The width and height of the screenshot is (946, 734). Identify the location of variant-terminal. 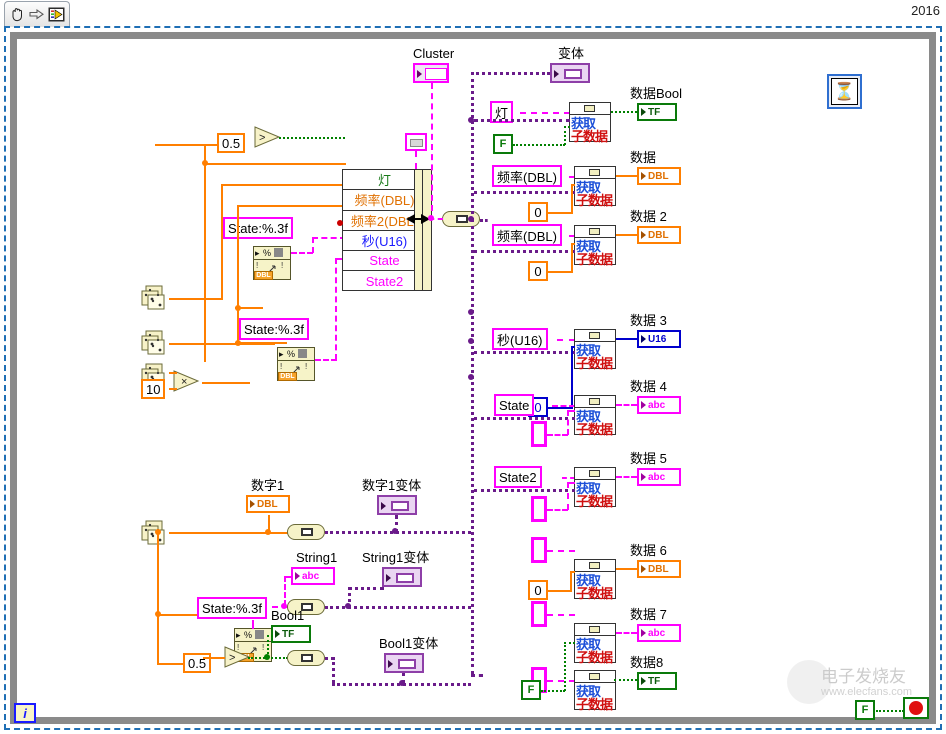
(570, 73).